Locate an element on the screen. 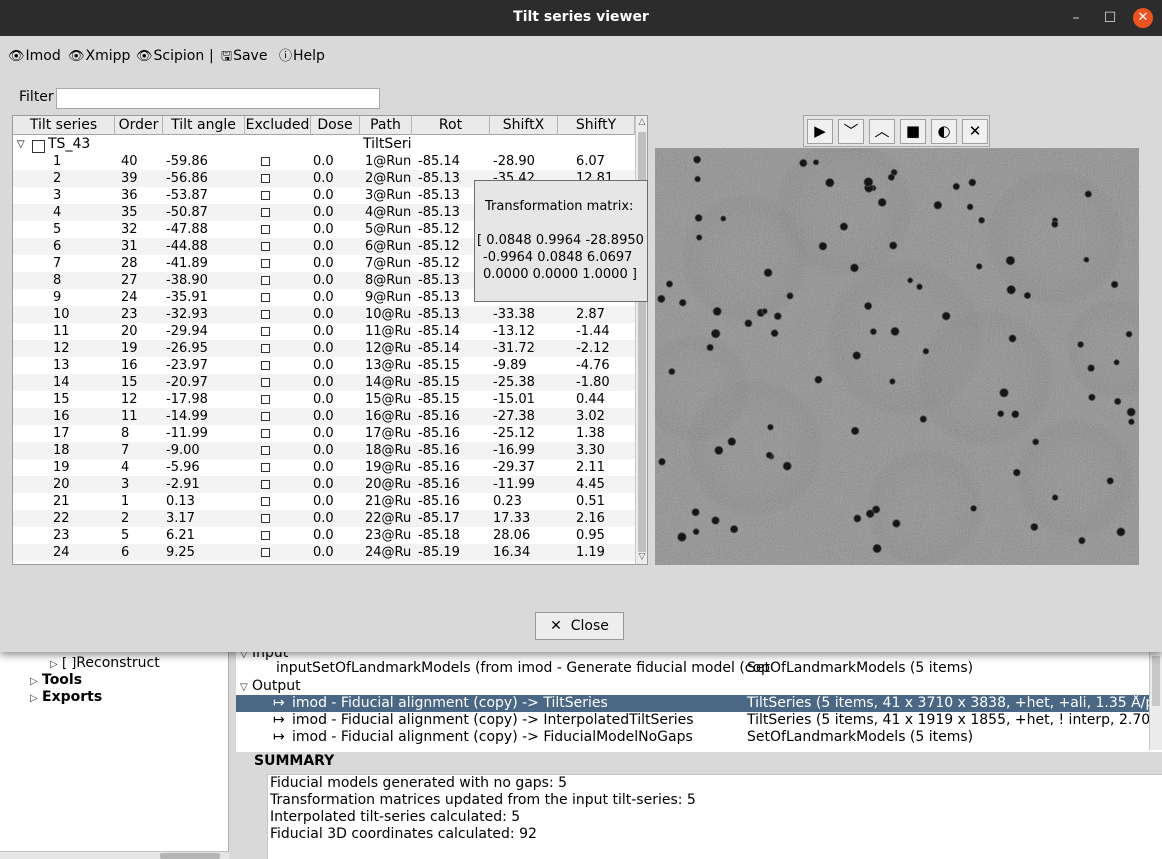 Image resolution: width=1162 pixels, height=859 pixels. tree-item-exports: ▷ Exports is located at coordinates (66, 697).